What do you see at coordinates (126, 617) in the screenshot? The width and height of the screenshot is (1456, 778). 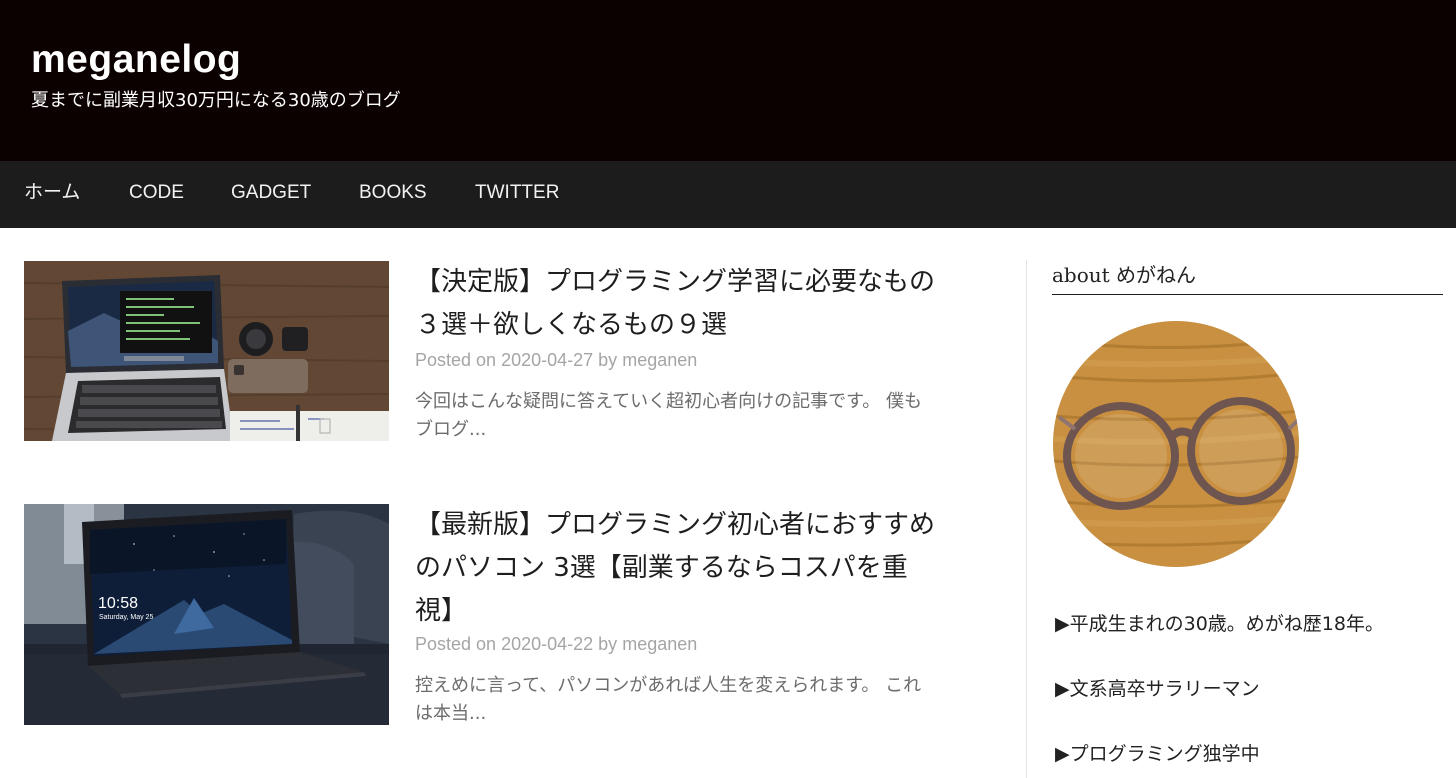 I see `thumb-screen-date: Saturday, May 25` at bounding box center [126, 617].